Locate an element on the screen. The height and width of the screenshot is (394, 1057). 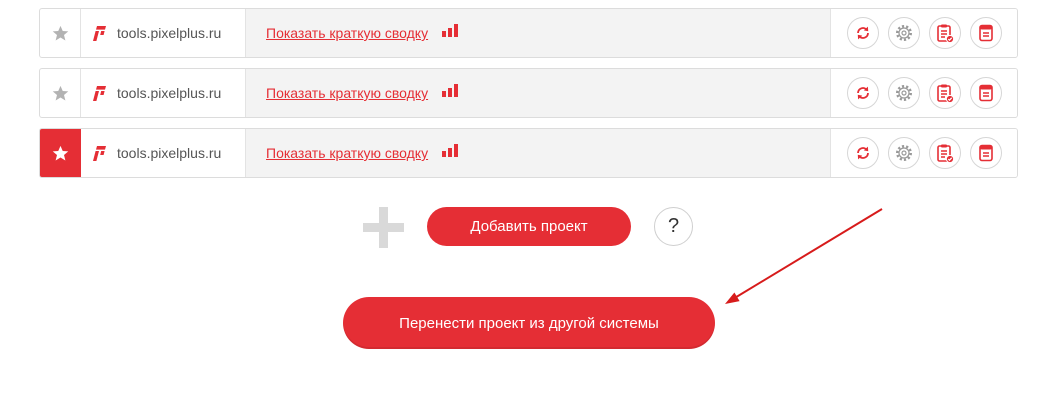
add-project-button: Добавить проект is located at coordinates (529, 226).